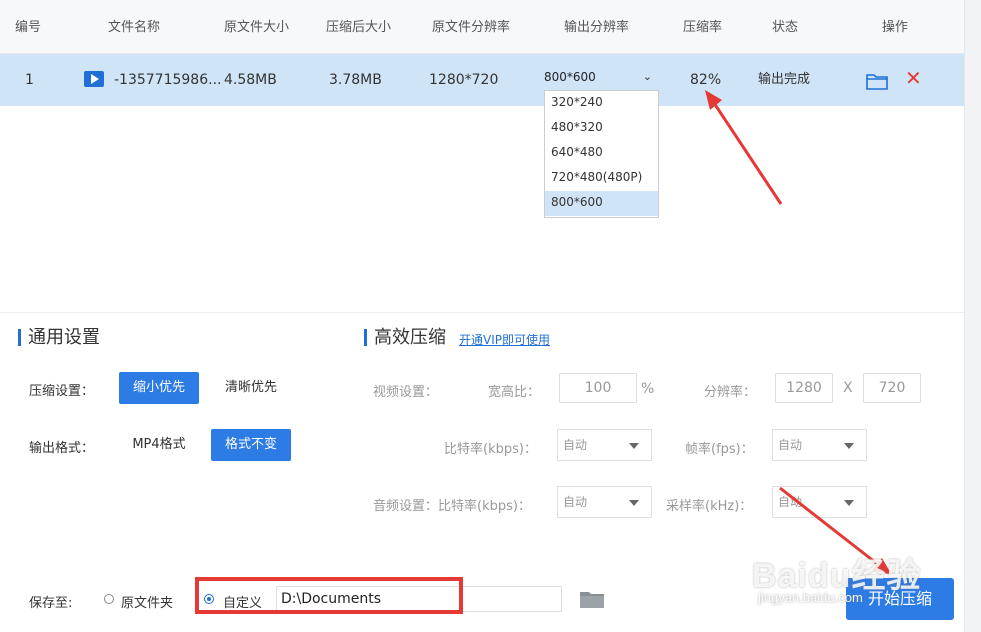 This screenshot has width=981, height=632. I want to click on resolution-option: 480*320, so click(601, 128).